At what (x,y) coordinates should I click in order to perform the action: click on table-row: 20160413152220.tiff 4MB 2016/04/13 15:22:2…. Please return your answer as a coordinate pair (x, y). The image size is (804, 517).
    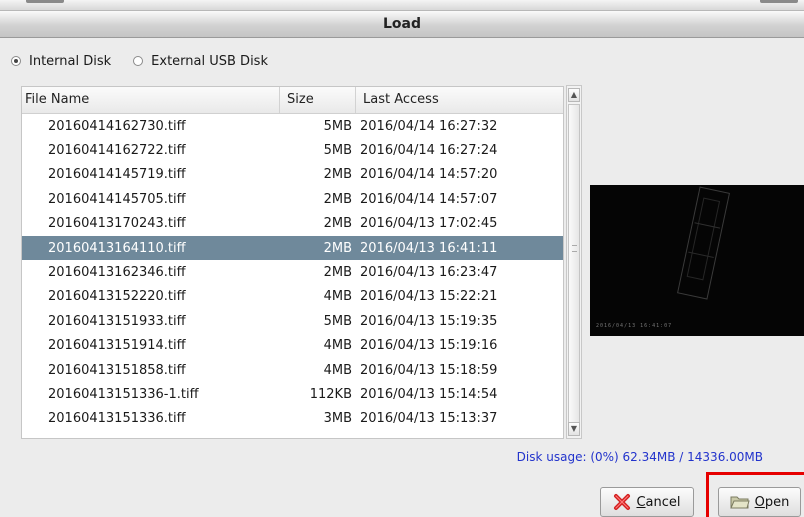
    Looking at the image, I should click on (292, 297).